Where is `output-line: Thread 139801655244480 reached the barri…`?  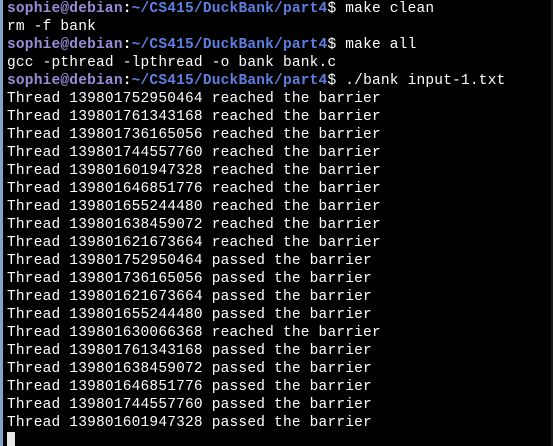
output-line: Thread 139801655244480 reached the barri… is located at coordinates (194, 207).